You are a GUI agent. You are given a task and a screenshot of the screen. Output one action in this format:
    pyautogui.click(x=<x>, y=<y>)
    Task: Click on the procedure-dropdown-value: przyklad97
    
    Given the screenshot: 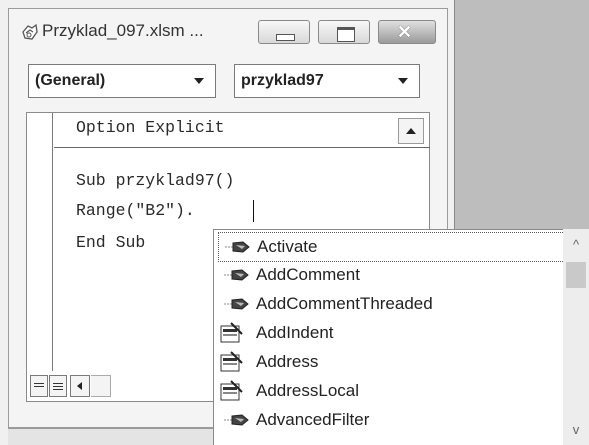 What is the action you would take?
    pyautogui.click(x=282, y=80)
    